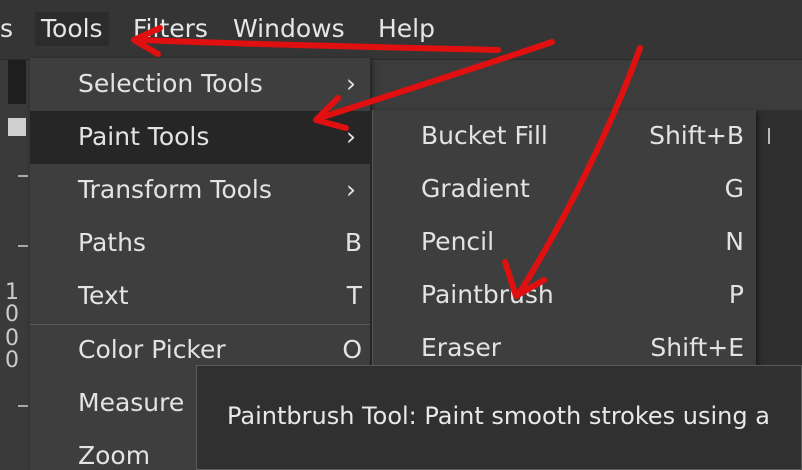 This screenshot has height=470, width=802. Describe the element at coordinates (769, 136) in the screenshot. I see `text-cursor` at that location.